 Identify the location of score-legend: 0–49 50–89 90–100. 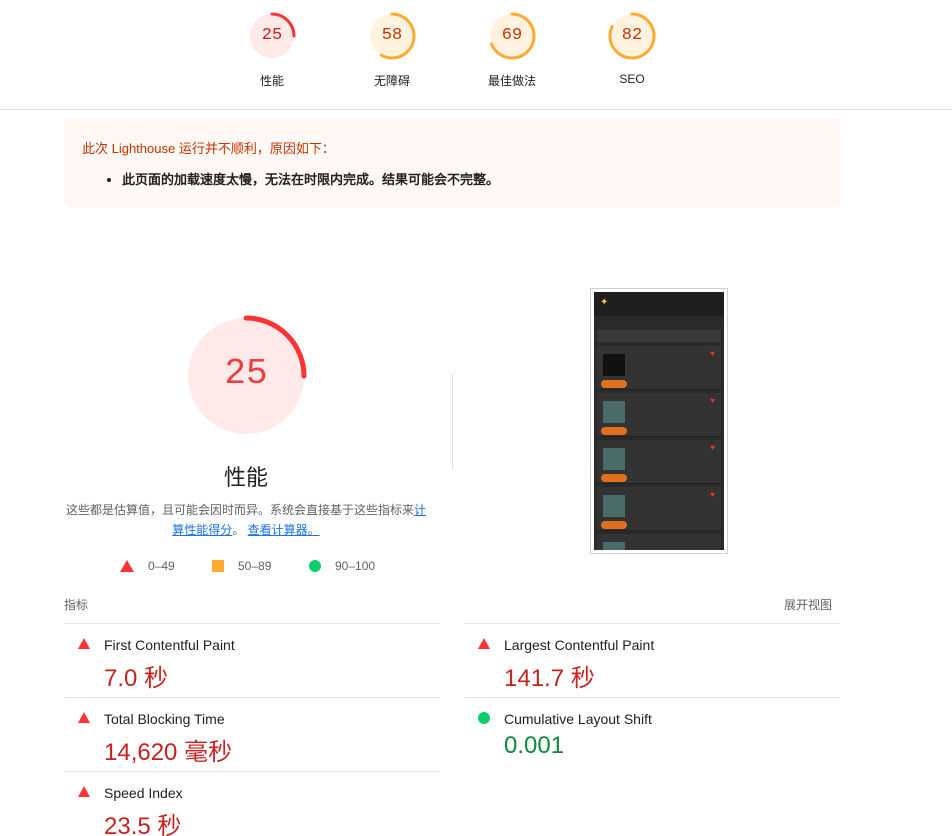
(270, 567).